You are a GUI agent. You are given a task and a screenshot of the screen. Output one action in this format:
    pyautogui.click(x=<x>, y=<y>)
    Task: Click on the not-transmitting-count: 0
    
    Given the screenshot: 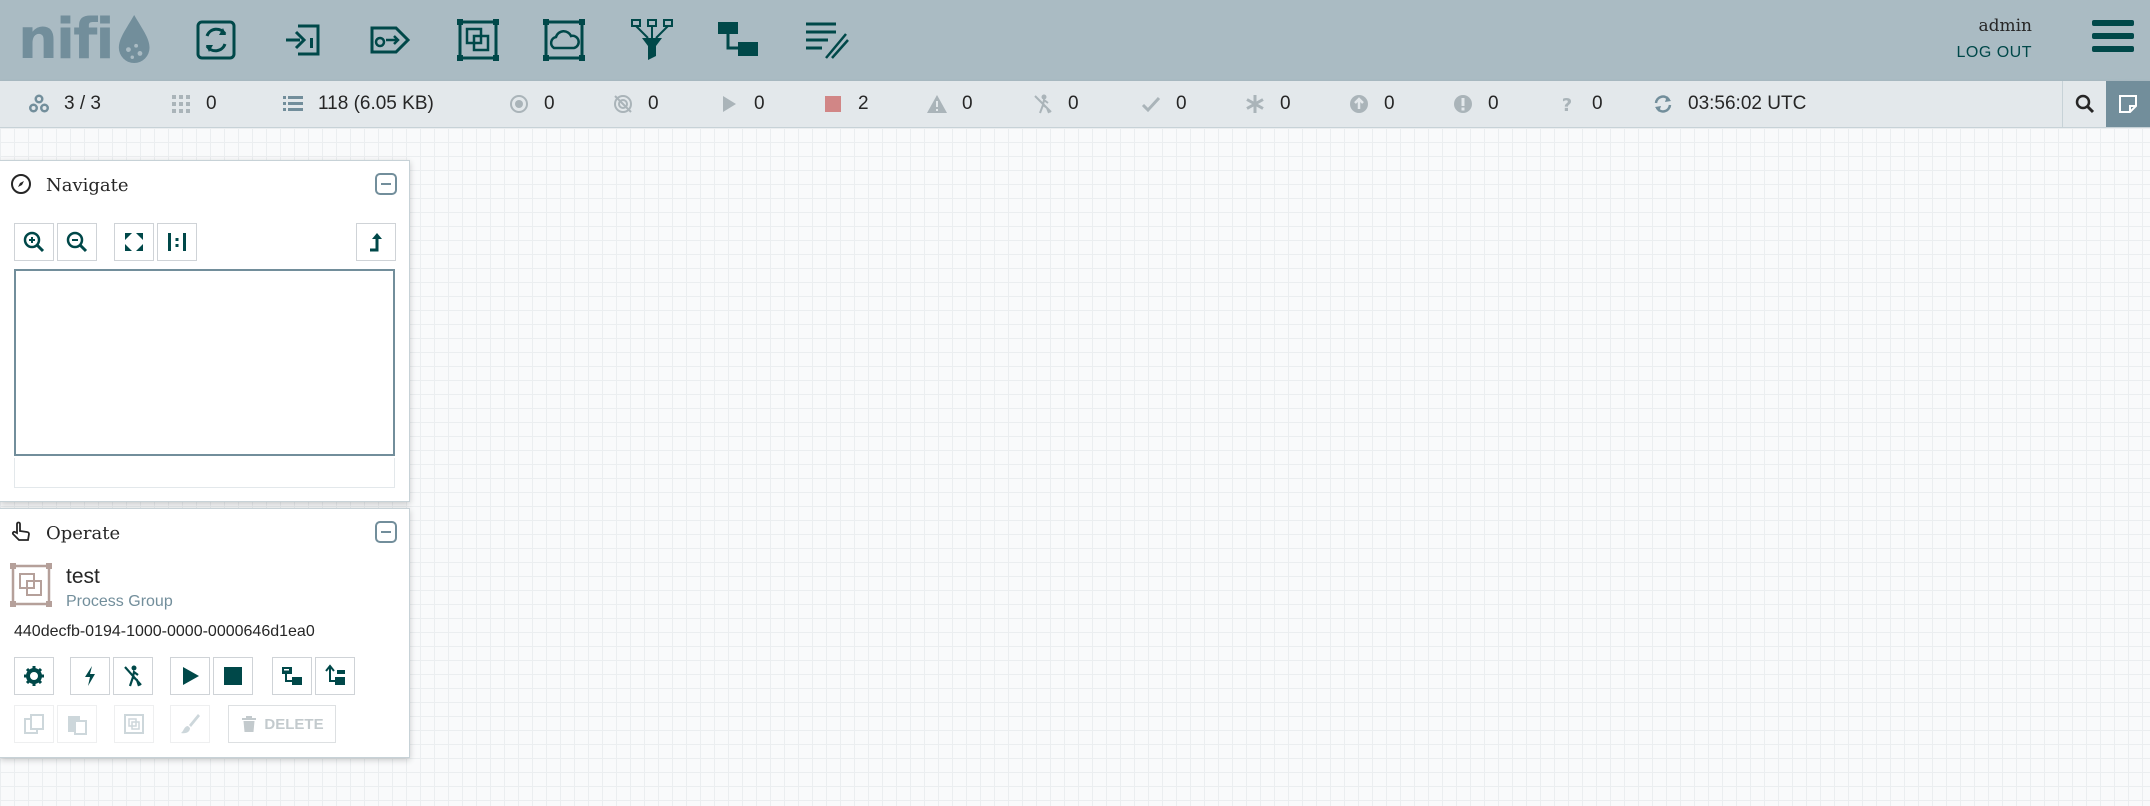 What is the action you would take?
    pyautogui.click(x=653, y=103)
    